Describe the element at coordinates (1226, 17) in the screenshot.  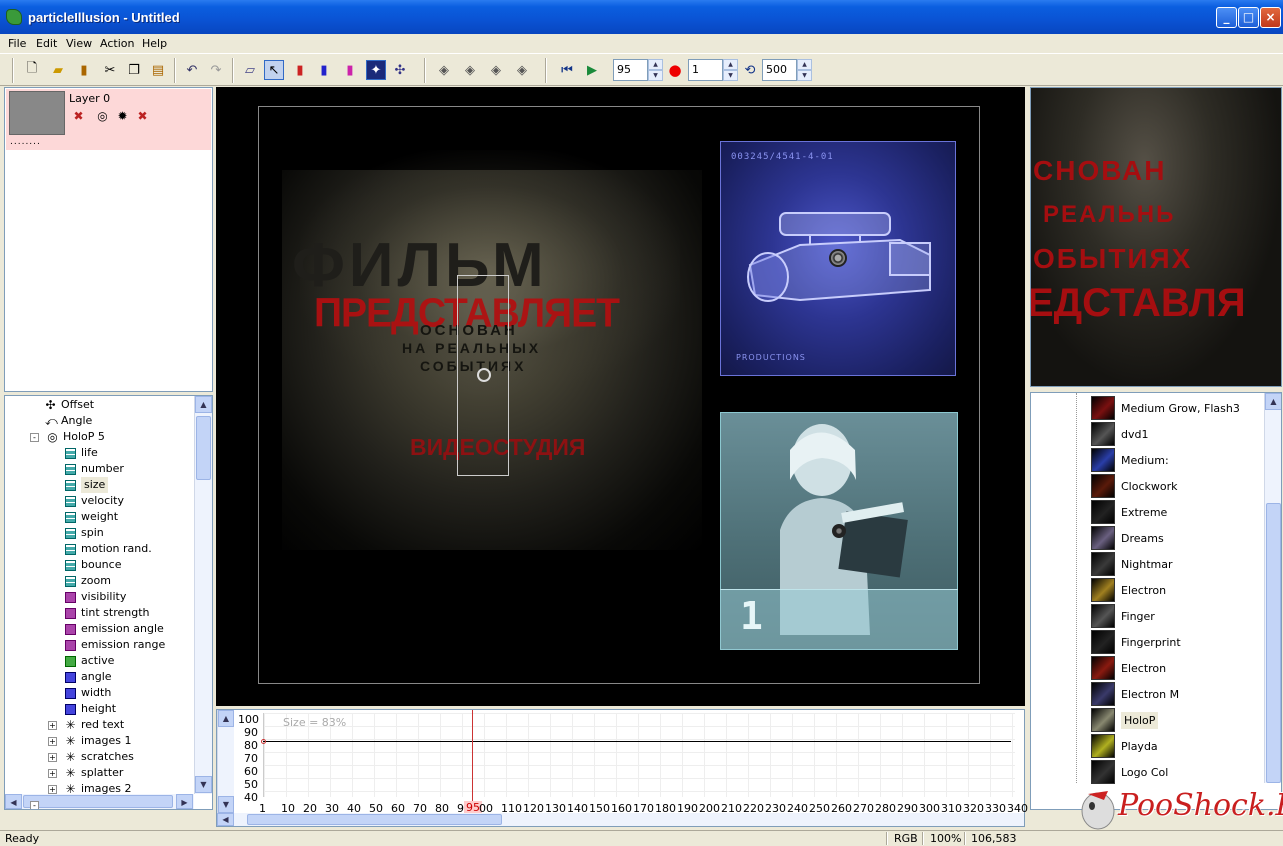
I see `minimize-button: _` at that location.